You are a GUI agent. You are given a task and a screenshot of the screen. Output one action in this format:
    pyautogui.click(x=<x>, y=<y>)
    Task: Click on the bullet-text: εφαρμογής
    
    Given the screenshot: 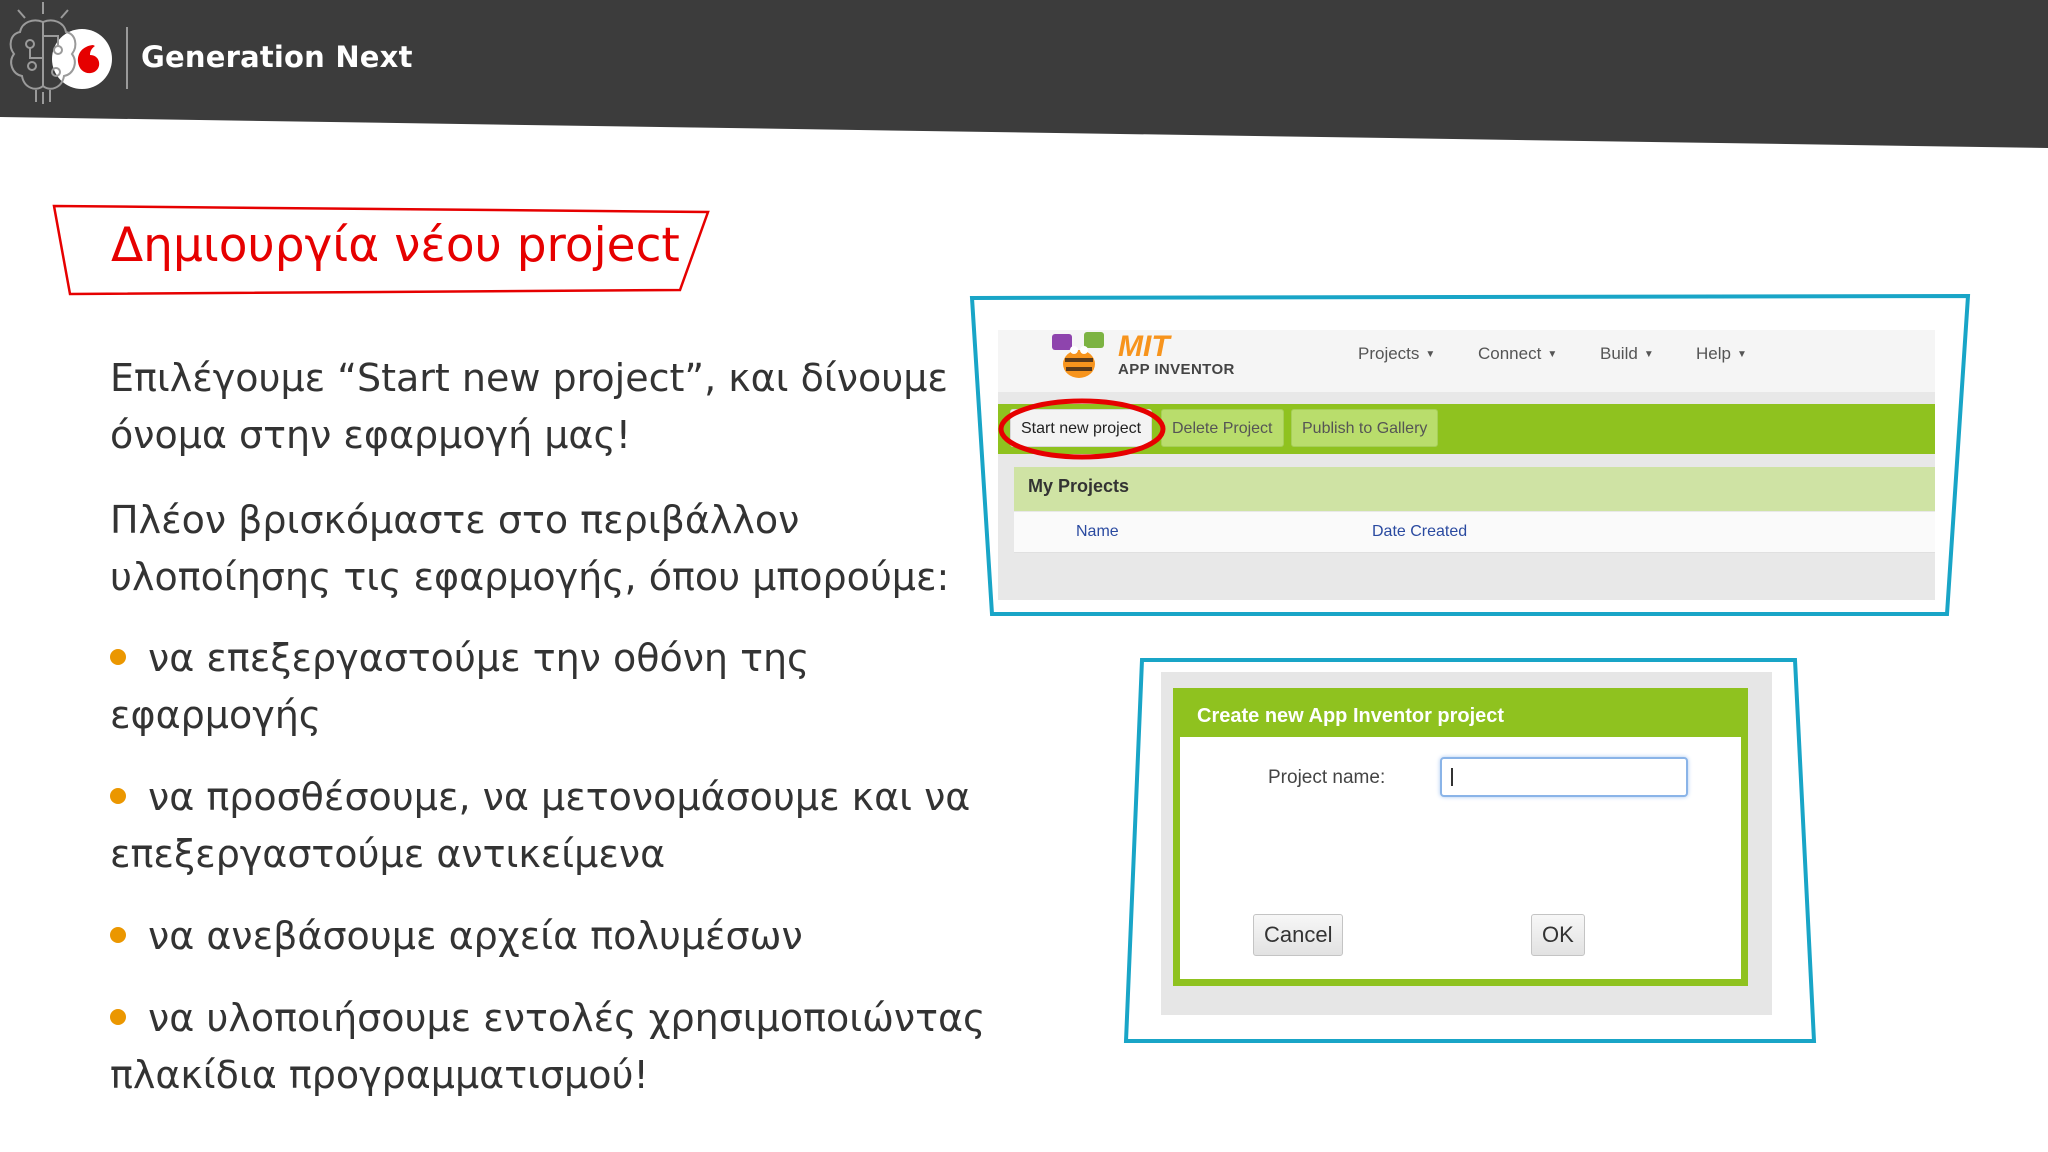 What is the action you would take?
    pyautogui.click(x=216, y=715)
    